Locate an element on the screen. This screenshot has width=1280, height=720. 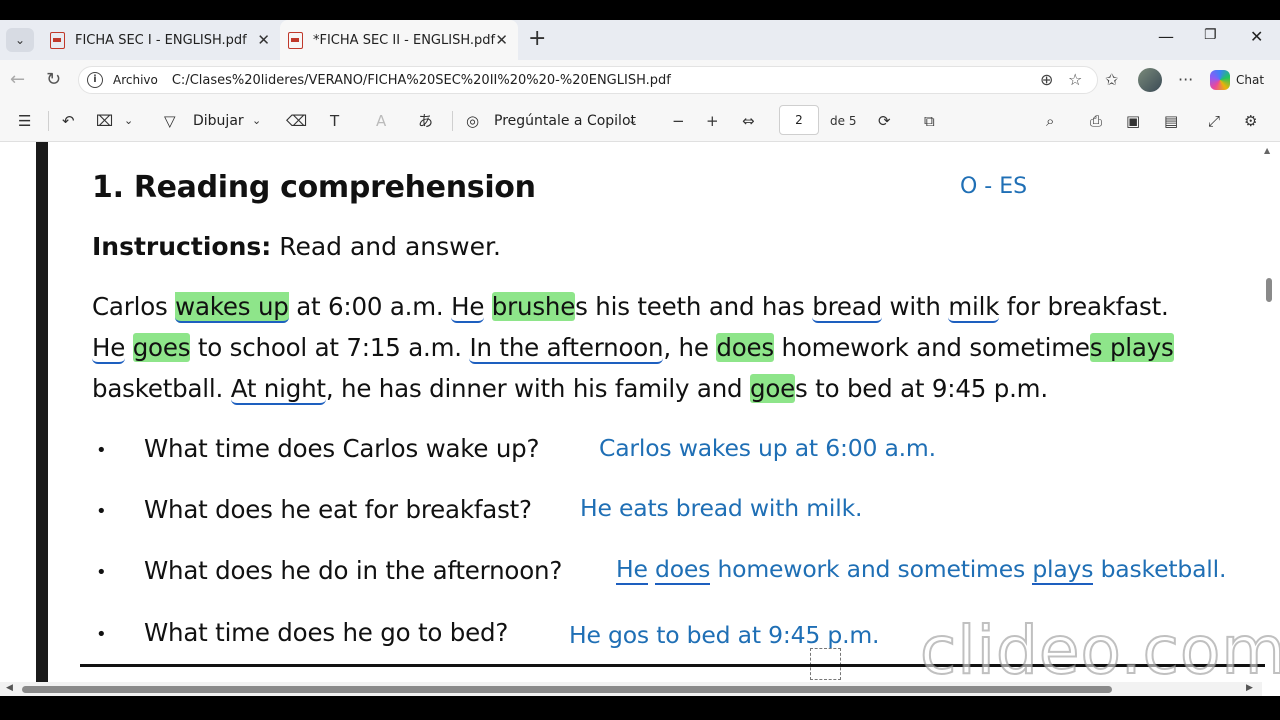
zoom-in-icon: + is located at coordinates (712, 121).